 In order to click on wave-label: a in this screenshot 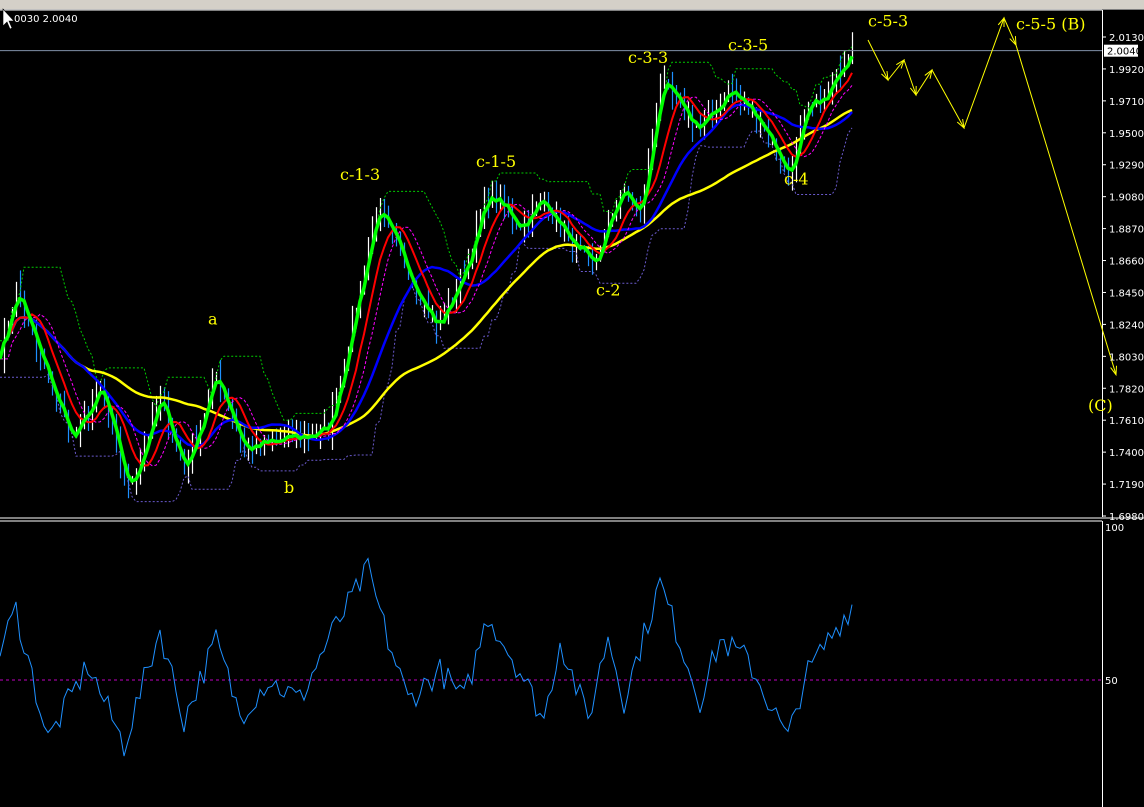, I will do `click(213, 318)`.